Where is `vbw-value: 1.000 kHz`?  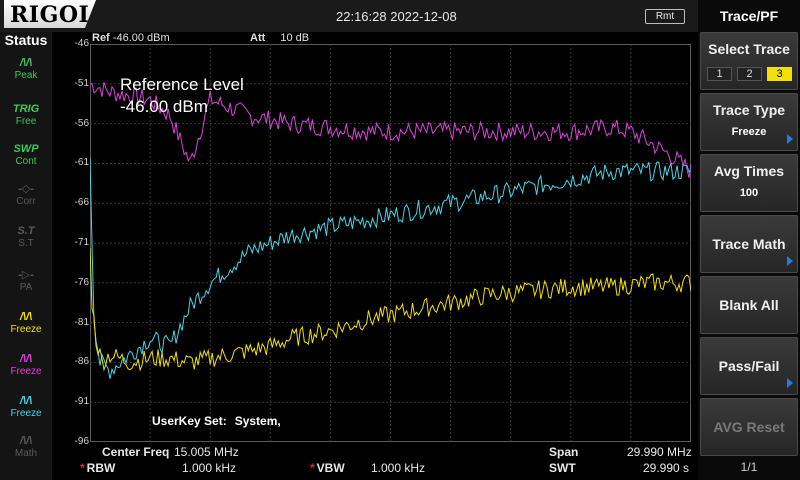
vbw-value: 1.000 kHz is located at coordinates (398, 468).